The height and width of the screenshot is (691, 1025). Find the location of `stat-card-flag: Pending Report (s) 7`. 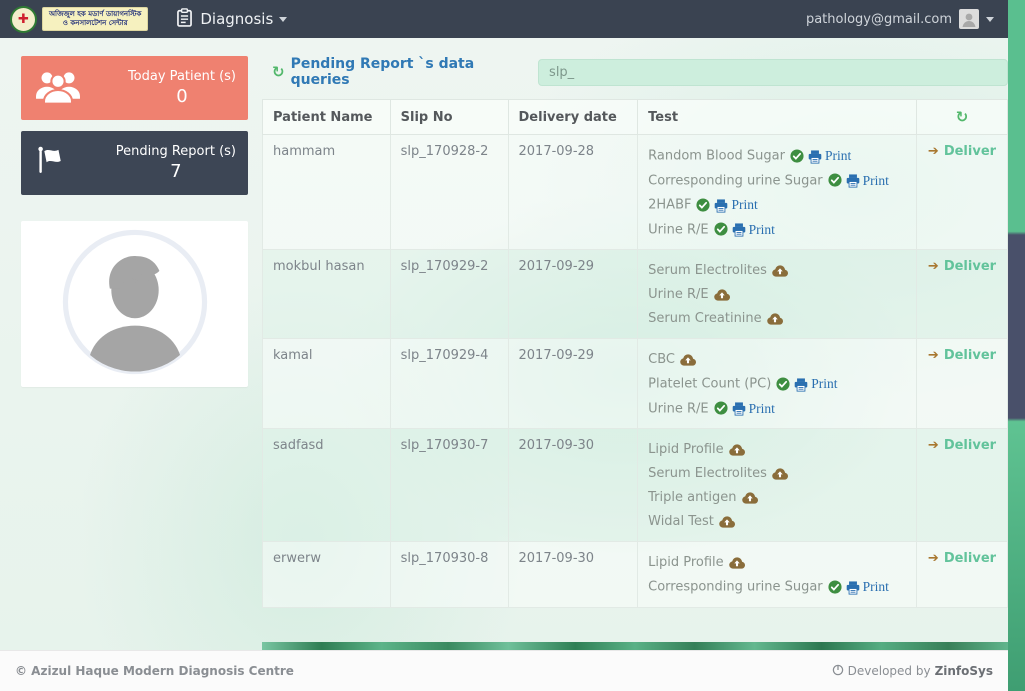

stat-card-flag: Pending Report (s) 7 is located at coordinates (134, 163).